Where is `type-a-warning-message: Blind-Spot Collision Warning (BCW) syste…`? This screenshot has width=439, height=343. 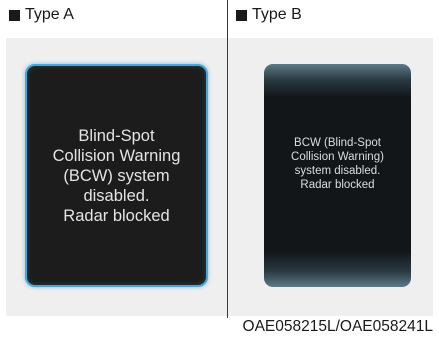
type-a-warning-message: Blind-Spot Collision Warning (BCW) syste… is located at coordinates (116, 175).